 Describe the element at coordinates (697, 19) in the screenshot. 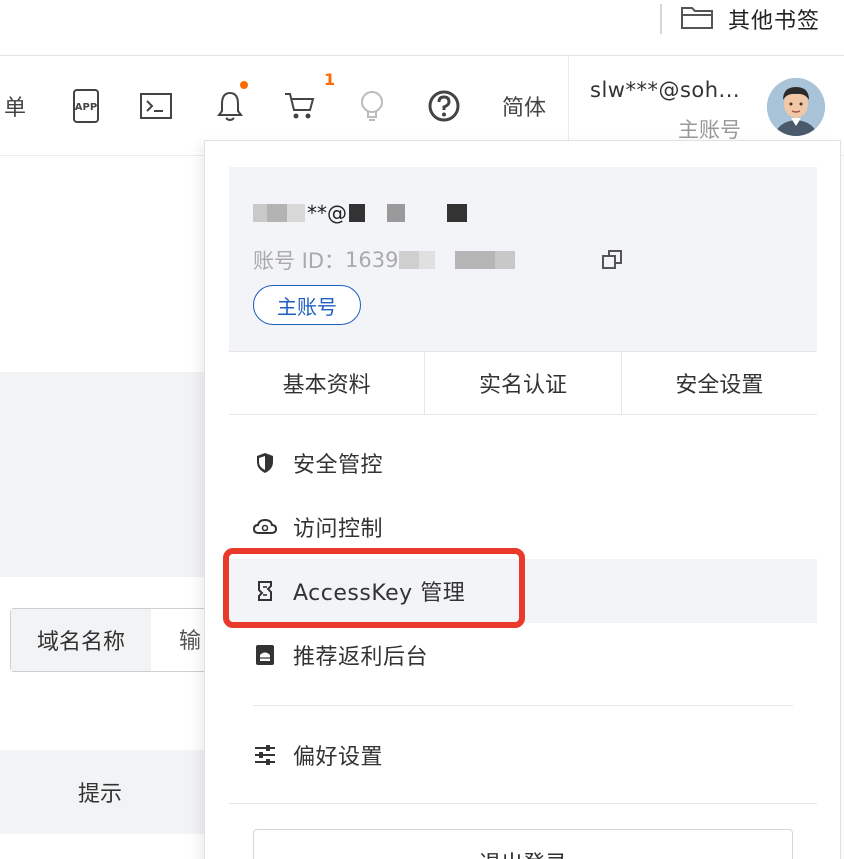

I see `folder-icon` at that location.